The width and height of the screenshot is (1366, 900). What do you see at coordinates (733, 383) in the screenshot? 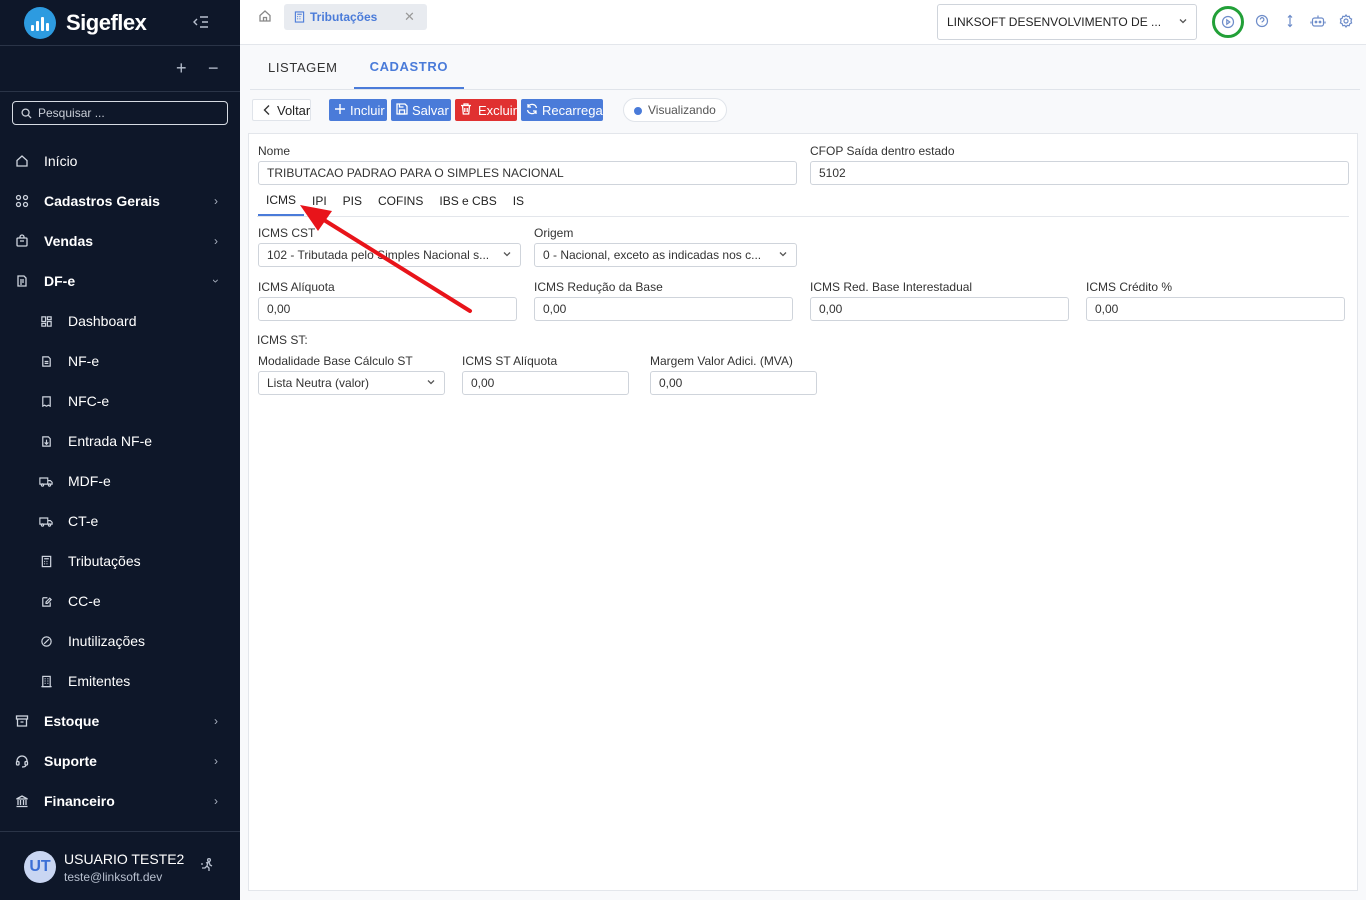
I see `mva-field: 0,00` at bounding box center [733, 383].